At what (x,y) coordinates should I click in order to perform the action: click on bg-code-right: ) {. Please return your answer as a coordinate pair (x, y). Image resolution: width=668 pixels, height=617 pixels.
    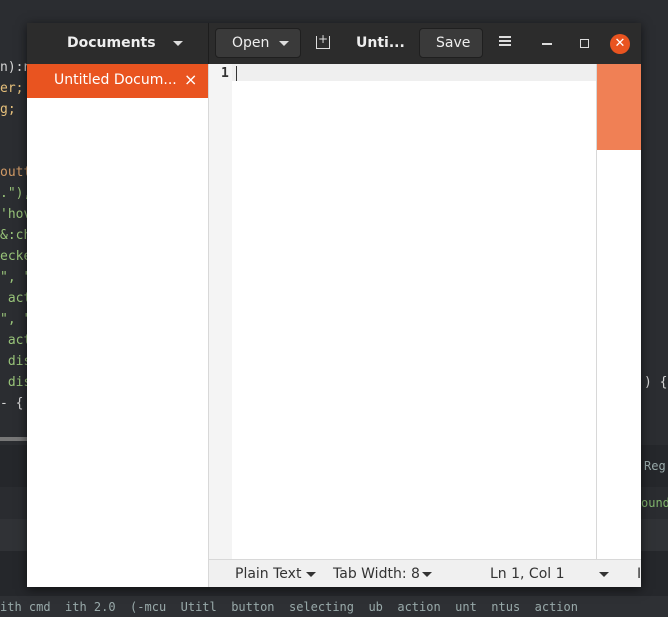
    Looking at the image, I should click on (656, 382).